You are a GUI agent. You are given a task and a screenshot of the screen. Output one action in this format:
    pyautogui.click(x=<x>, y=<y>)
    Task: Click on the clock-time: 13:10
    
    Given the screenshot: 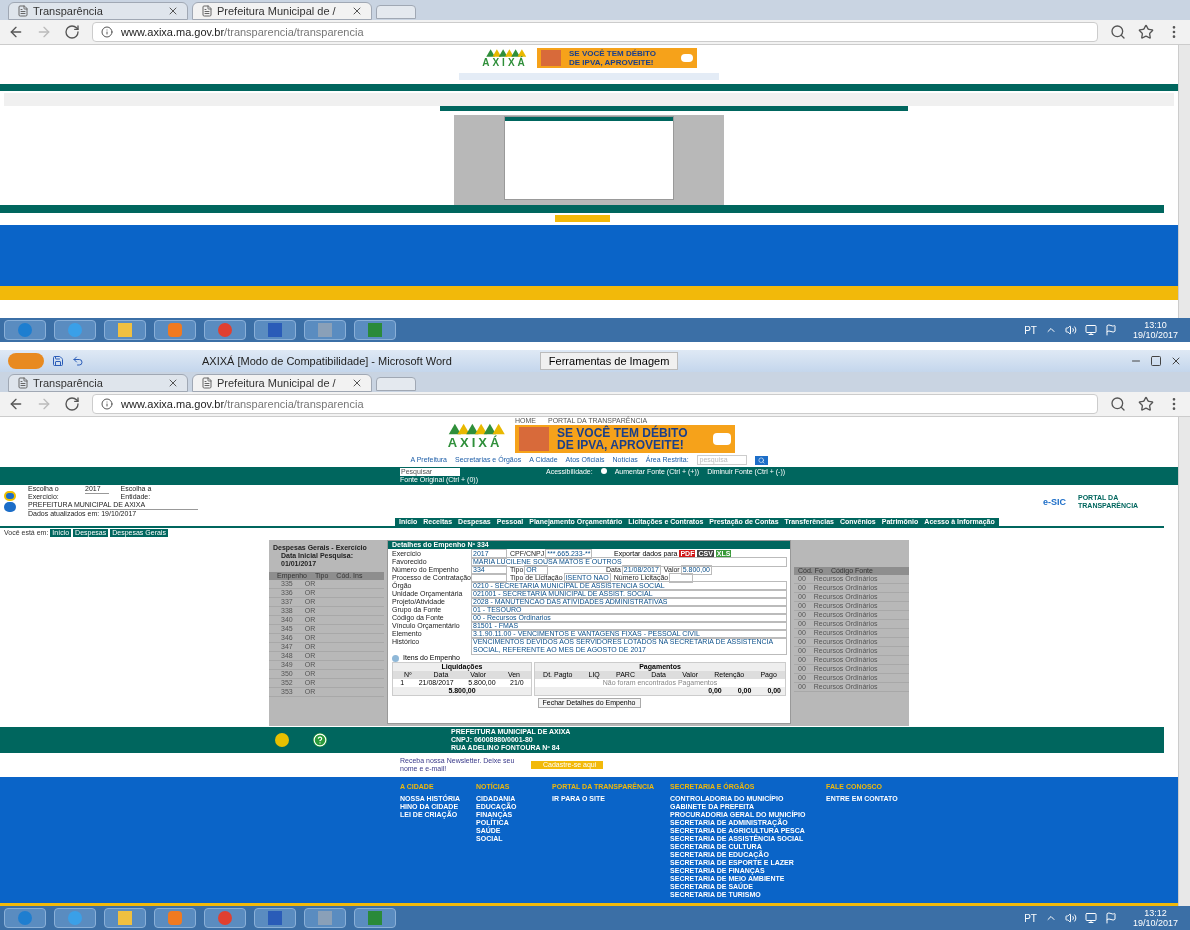 What is the action you would take?
    pyautogui.click(x=1155, y=325)
    